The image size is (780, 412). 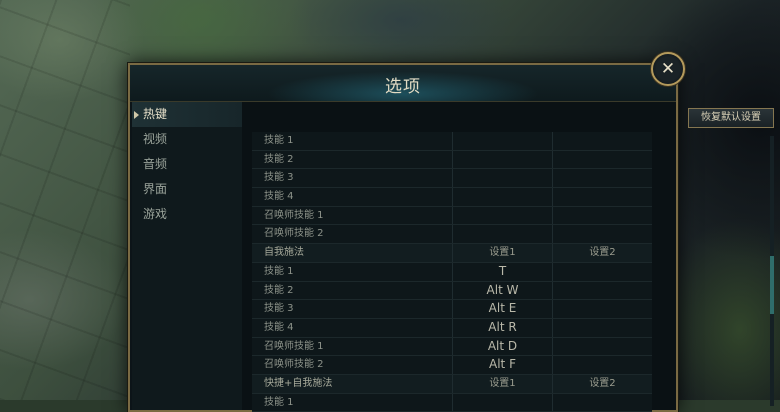 I want to click on scrollbar, so click(x=772, y=271).